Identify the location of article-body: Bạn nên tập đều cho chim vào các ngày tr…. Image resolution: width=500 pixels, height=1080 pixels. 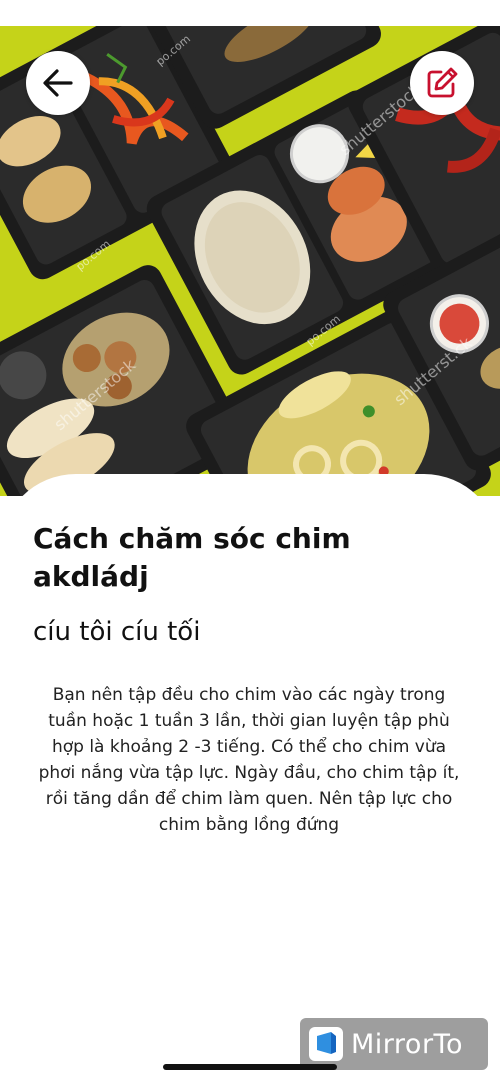
(249, 760).